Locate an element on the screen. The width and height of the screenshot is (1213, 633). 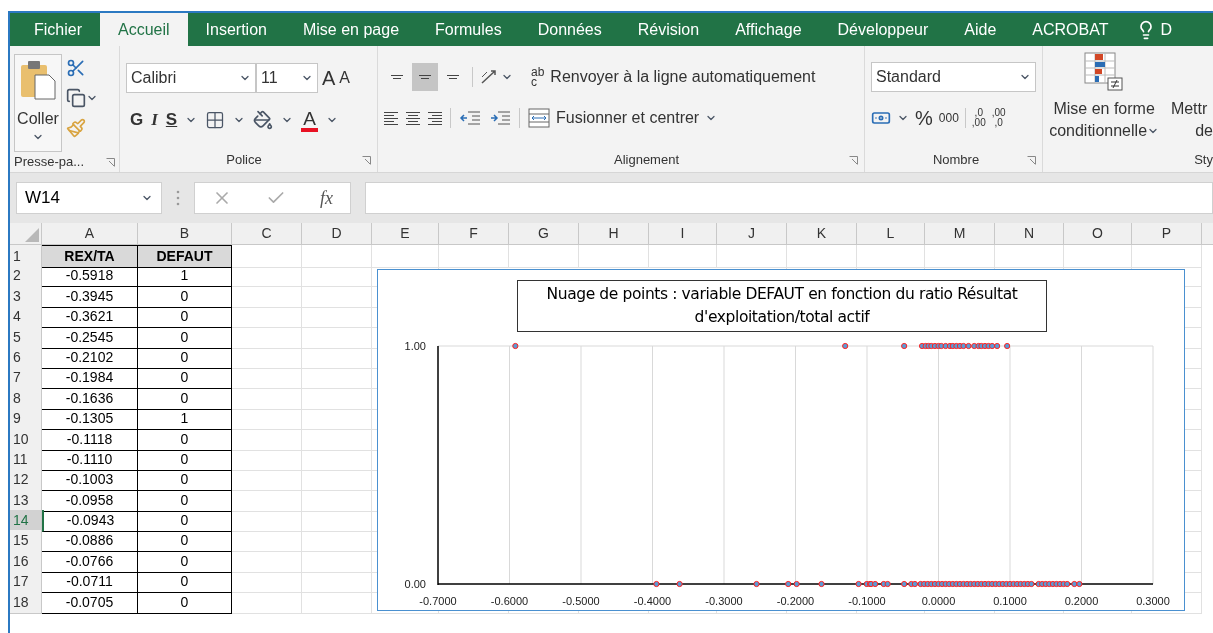
x-tick-label: -0.5000 is located at coordinates (581, 601).